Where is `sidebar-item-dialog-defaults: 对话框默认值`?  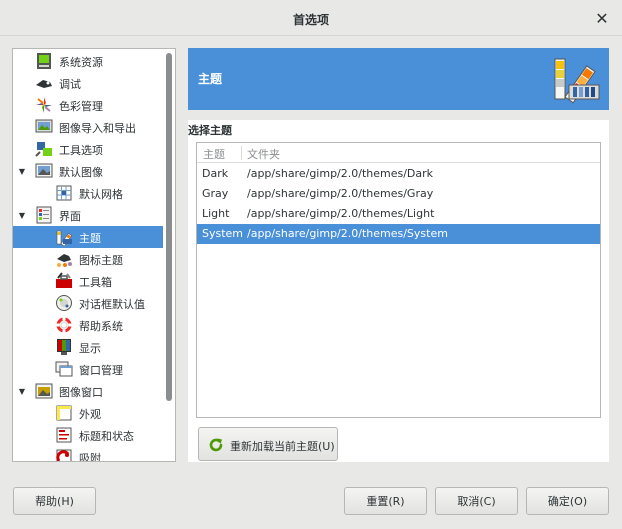 sidebar-item-dialog-defaults: 对话框默认值 is located at coordinates (88, 303).